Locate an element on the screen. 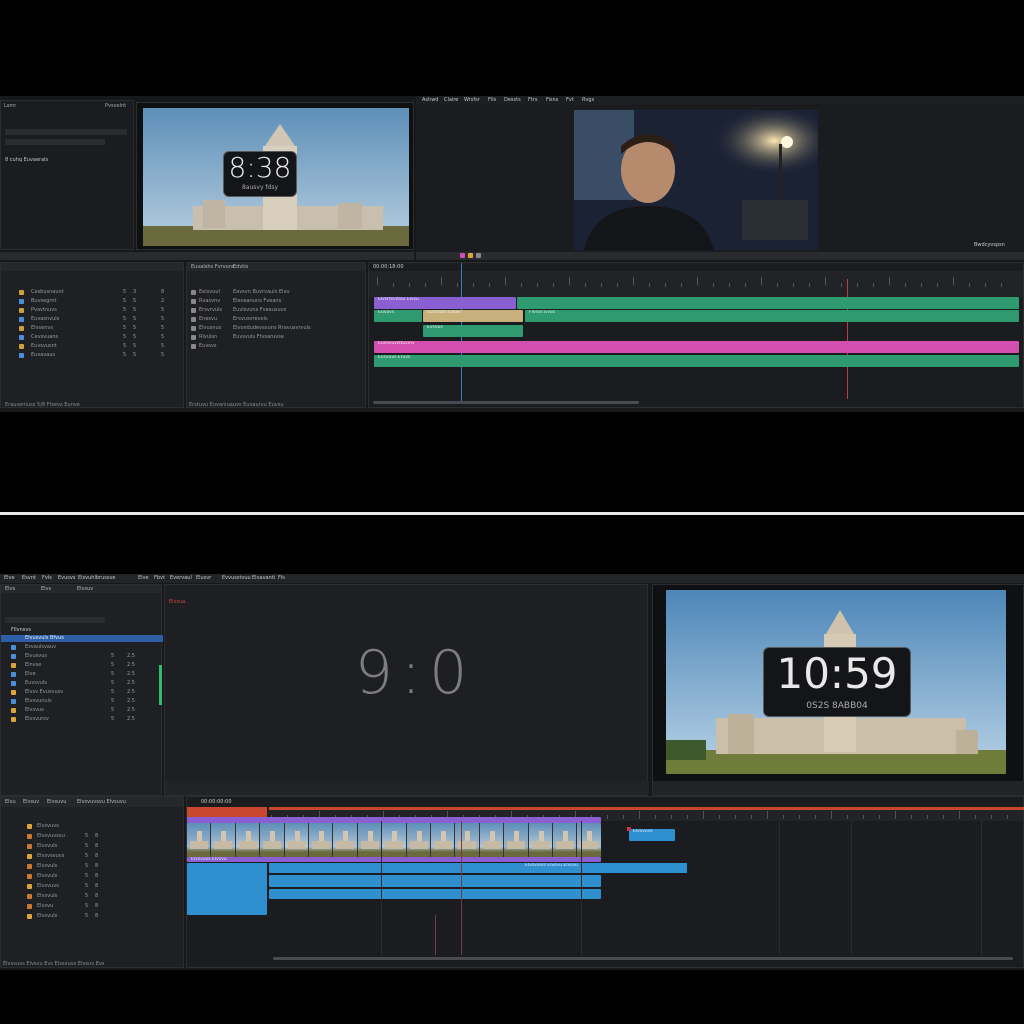  top-left-field is located at coordinates (55, 142).